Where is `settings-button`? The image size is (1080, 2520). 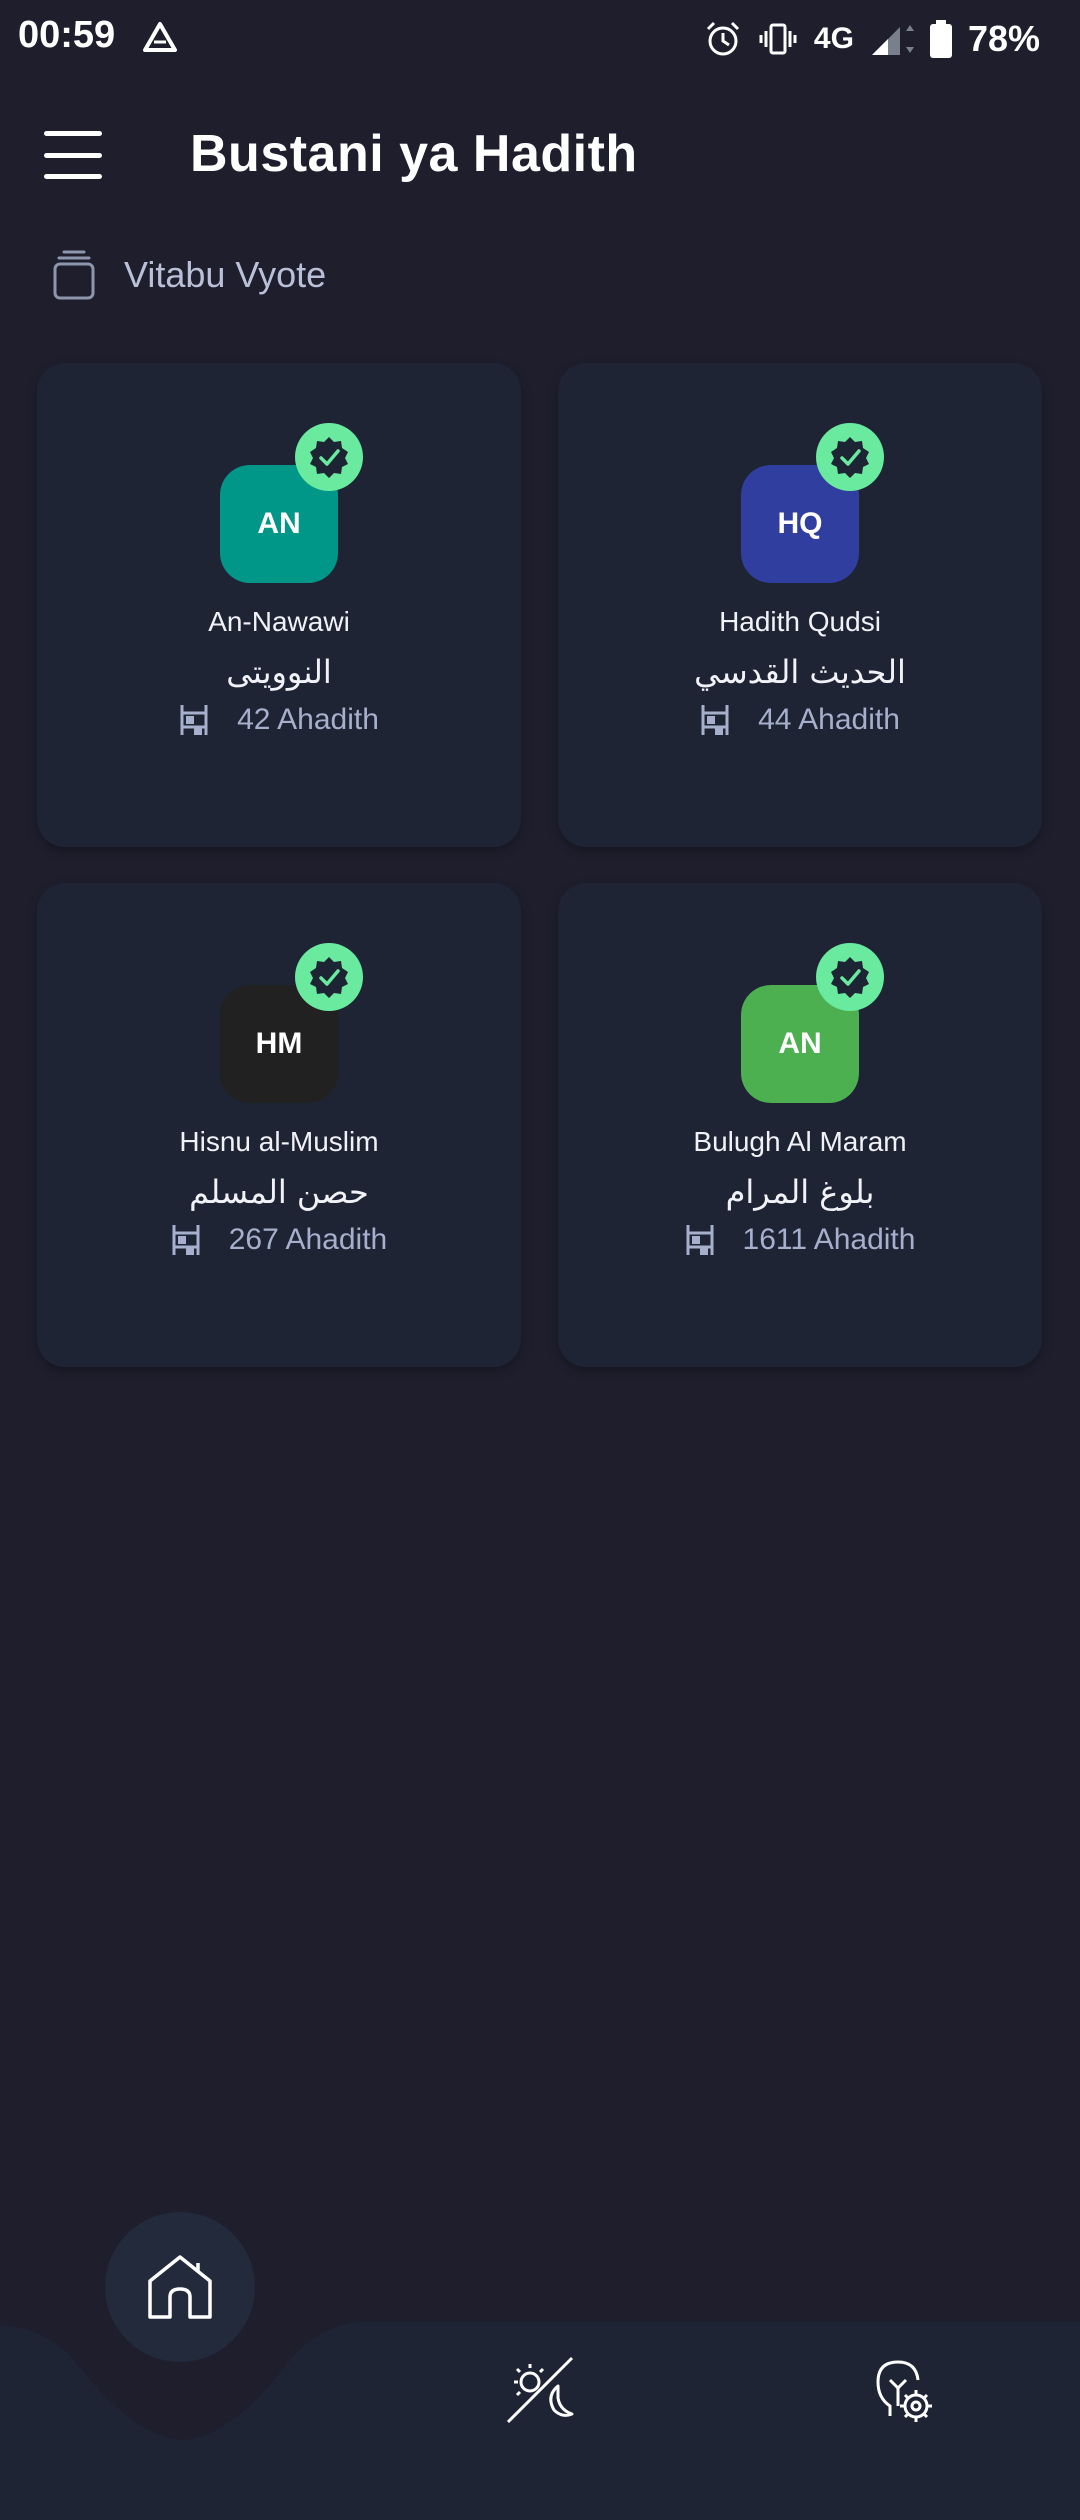 settings-button is located at coordinates (900, 2390).